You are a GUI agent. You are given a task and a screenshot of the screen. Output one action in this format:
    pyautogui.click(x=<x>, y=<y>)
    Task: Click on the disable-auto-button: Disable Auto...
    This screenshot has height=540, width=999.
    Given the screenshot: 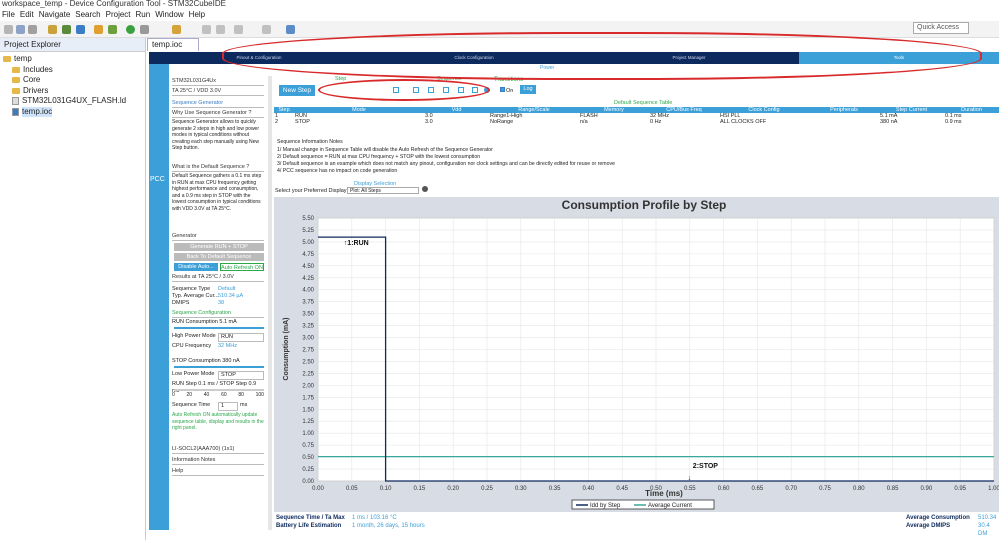 What is the action you would take?
    pyautogui.click(x=196, y=267)
    